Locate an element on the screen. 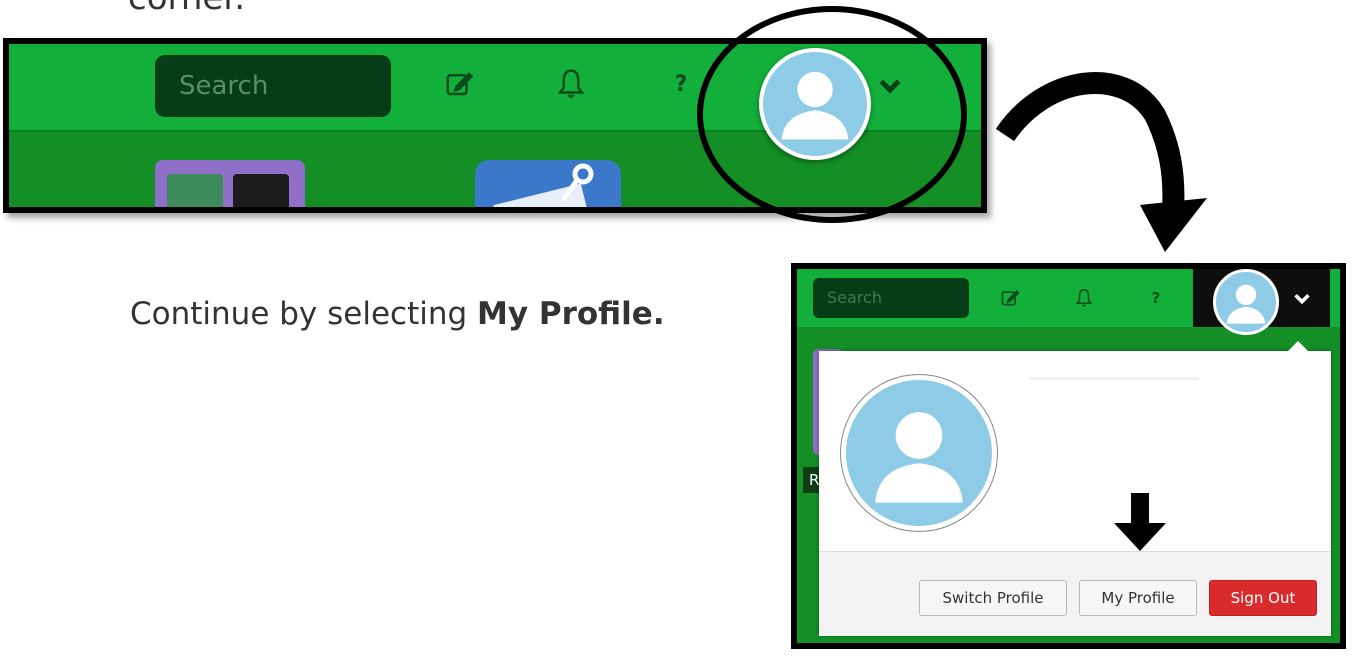 This screenshot has width=1355, height=656. cutoff-heading-text: corner. is located at coordinates (186, 9).